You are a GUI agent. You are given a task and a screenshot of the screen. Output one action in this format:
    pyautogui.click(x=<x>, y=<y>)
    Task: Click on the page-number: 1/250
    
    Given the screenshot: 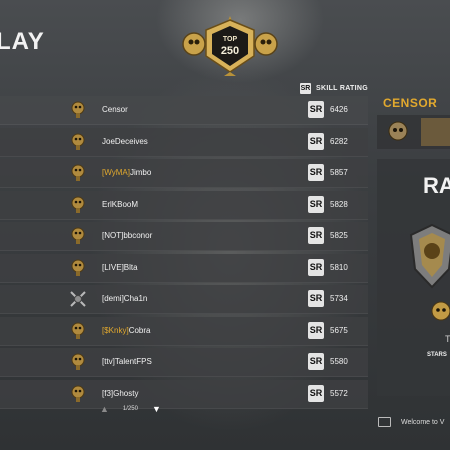 What is the action you would take?
    pyautogui.click(x=130, y=409)
    